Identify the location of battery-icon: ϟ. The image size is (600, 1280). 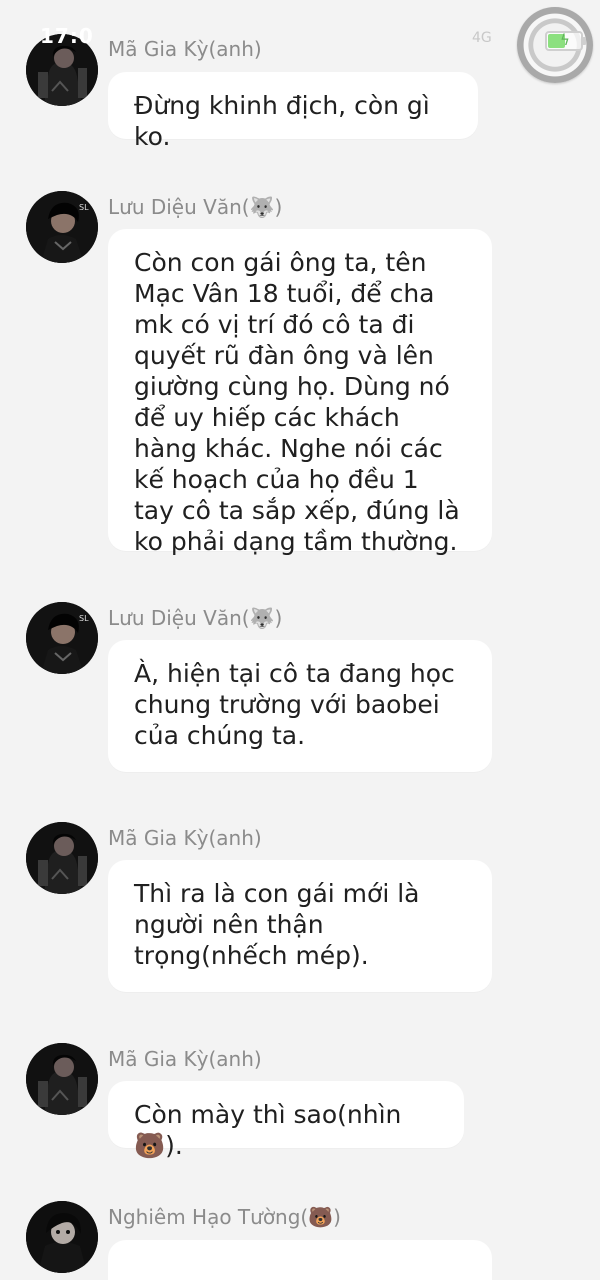
(565, 41).